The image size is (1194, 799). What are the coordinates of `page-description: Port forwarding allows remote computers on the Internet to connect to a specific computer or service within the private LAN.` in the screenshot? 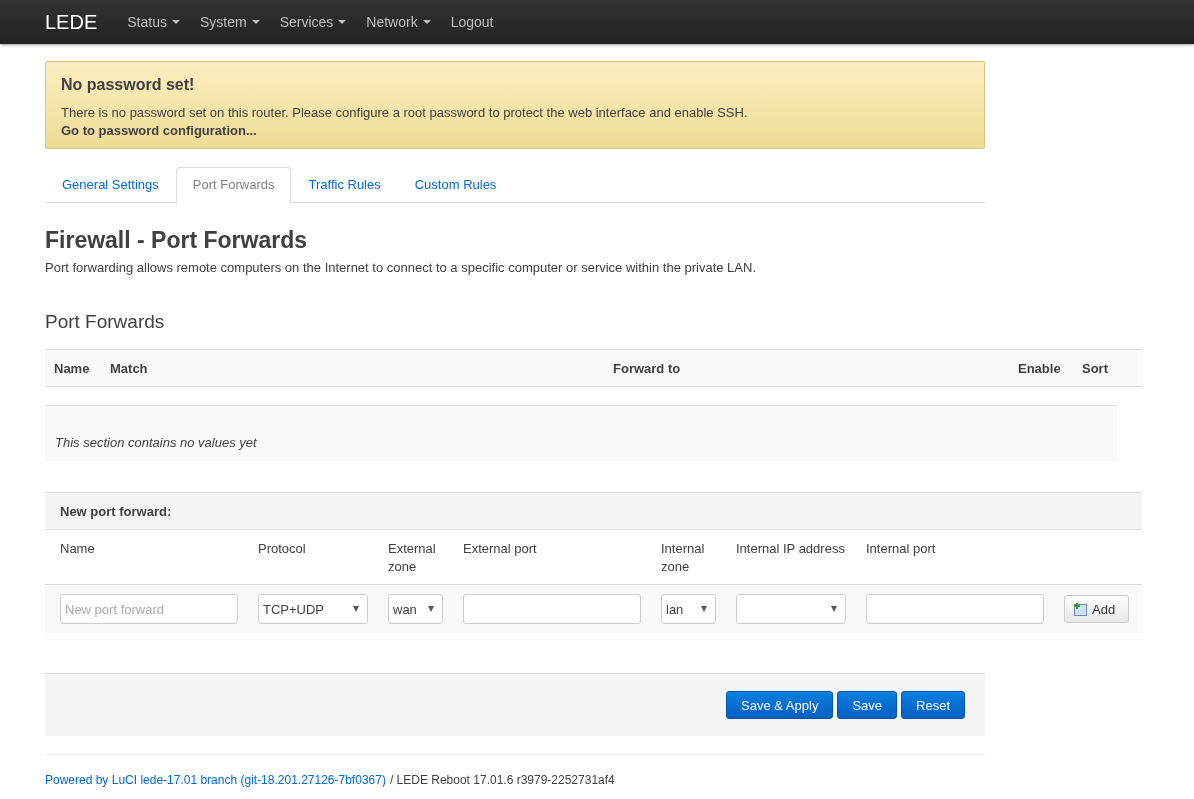 It's located at (401, 267).